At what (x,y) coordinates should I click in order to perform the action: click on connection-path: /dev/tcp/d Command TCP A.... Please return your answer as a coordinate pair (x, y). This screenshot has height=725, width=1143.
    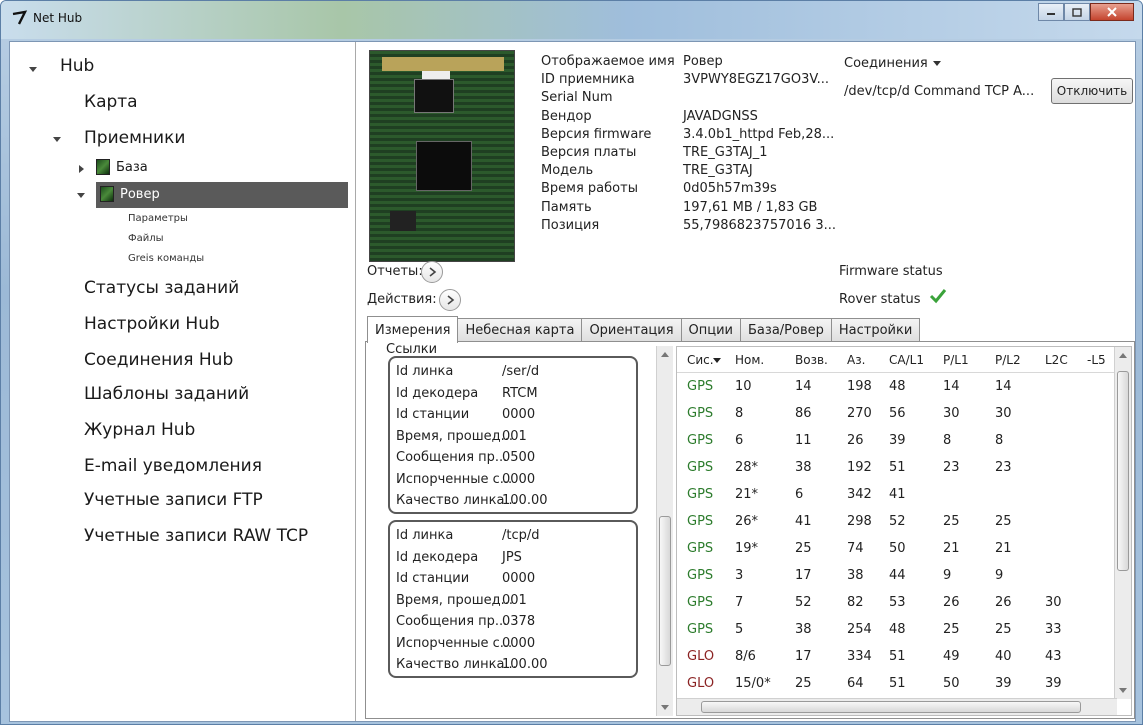
    Looking at the image, I should click on (939, 91).